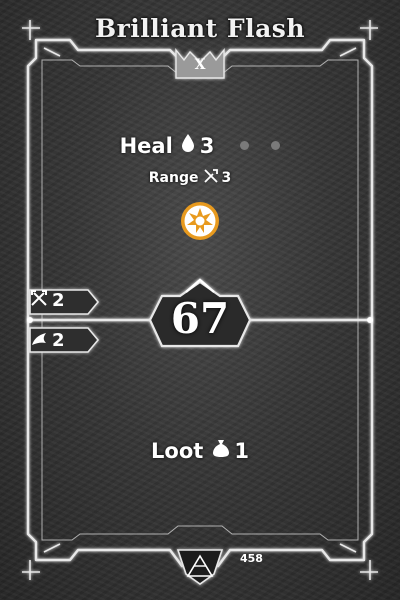 Image resolution: width=400 pixels, height=600 pixels. I want to click on wing-icon, so click(39, 340).